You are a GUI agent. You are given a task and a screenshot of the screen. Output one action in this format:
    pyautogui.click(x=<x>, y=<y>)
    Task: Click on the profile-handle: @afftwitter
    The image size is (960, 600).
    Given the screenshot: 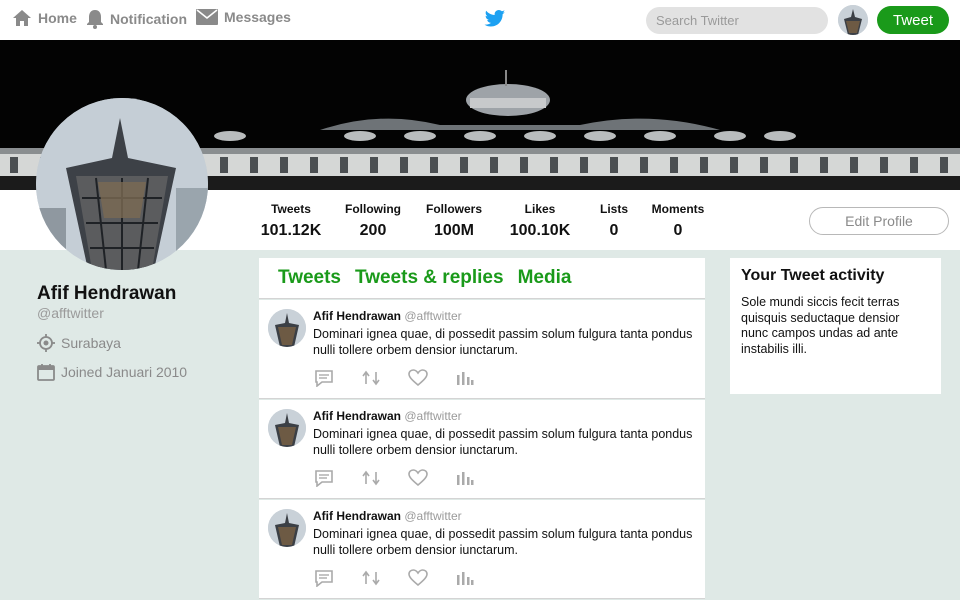 What is the action you would take?
    pyautogui.click(x=70, y=313)
    